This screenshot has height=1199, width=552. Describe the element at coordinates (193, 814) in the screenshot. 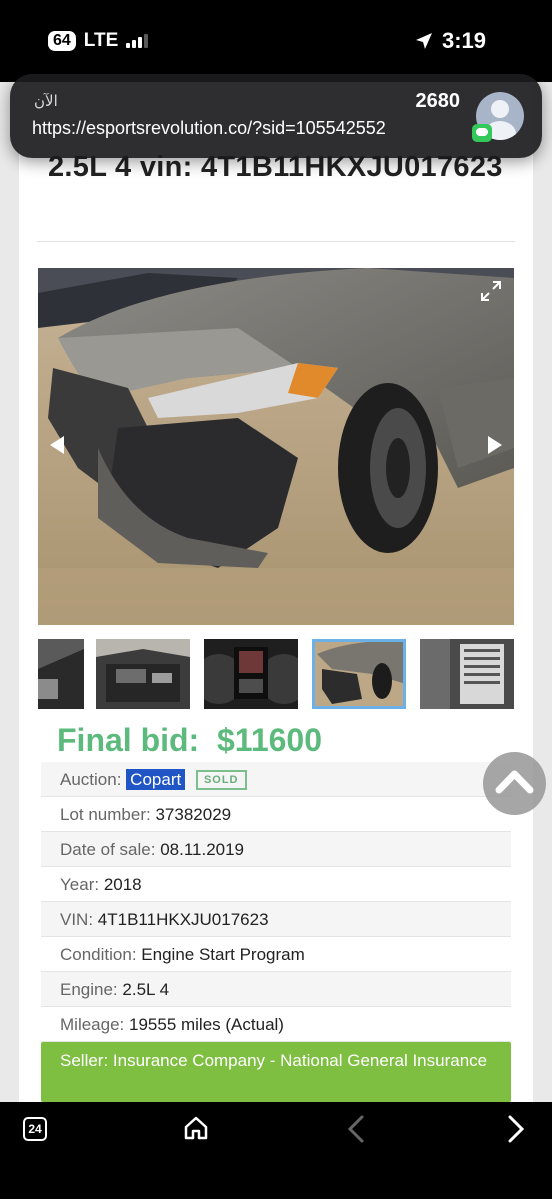

I see `lot-number-value: 37382029` at that location.